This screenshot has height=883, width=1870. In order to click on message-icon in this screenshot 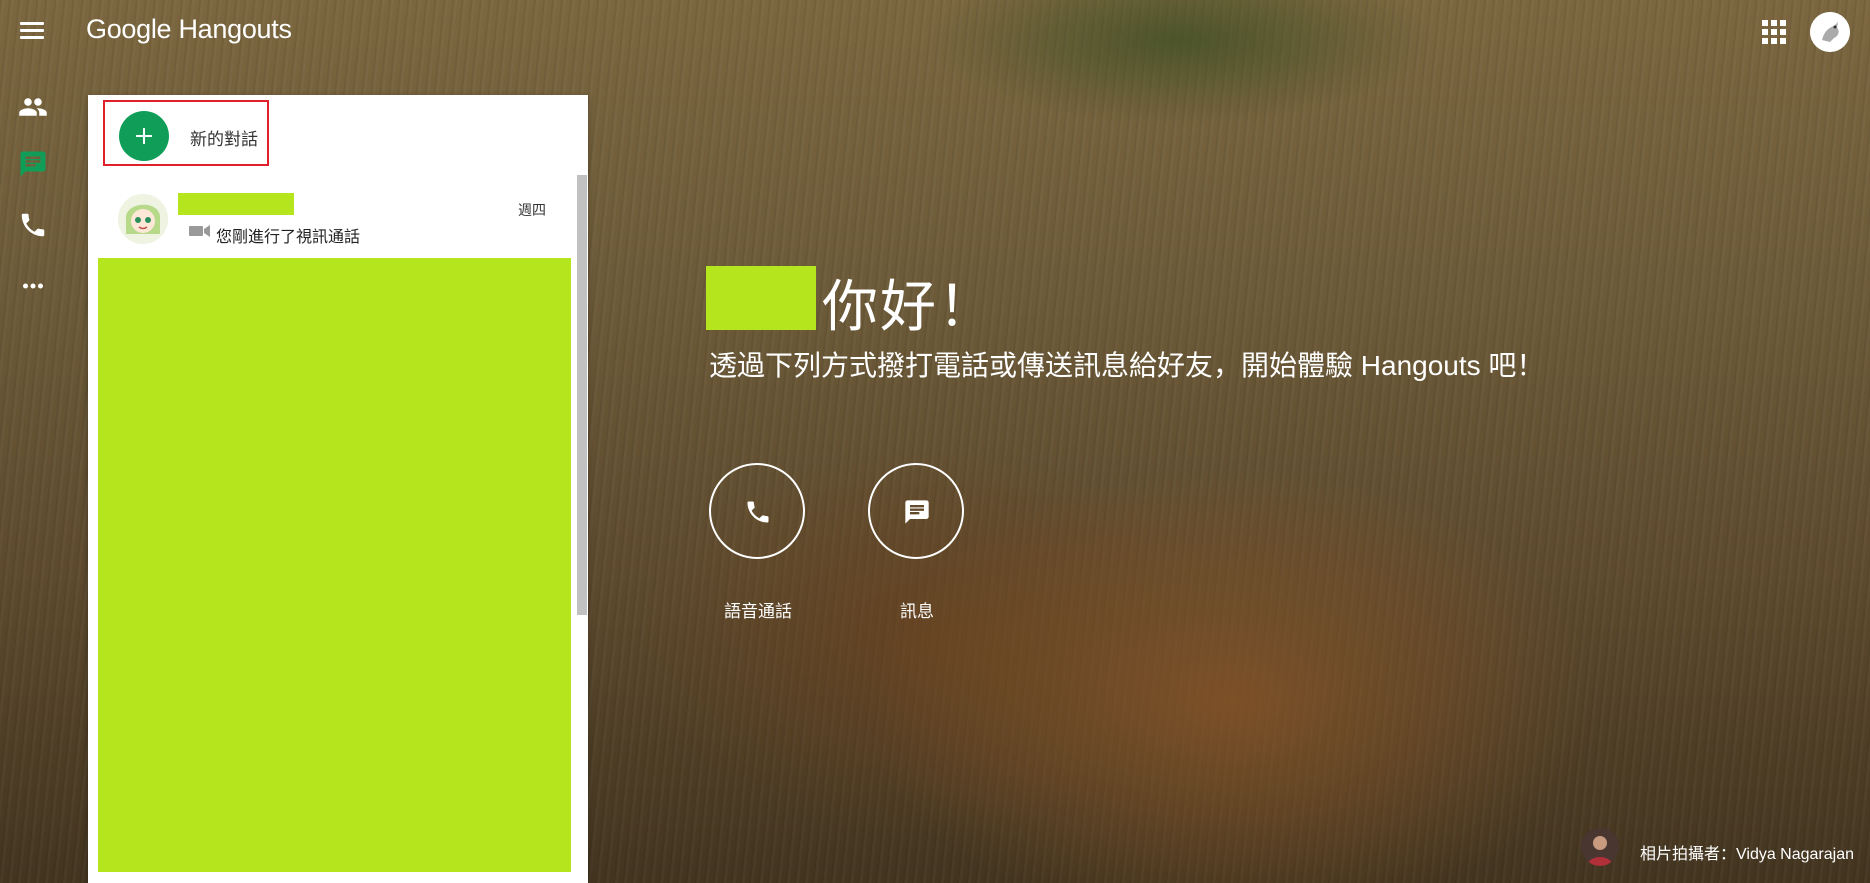, I will do `click(917, 512)`.